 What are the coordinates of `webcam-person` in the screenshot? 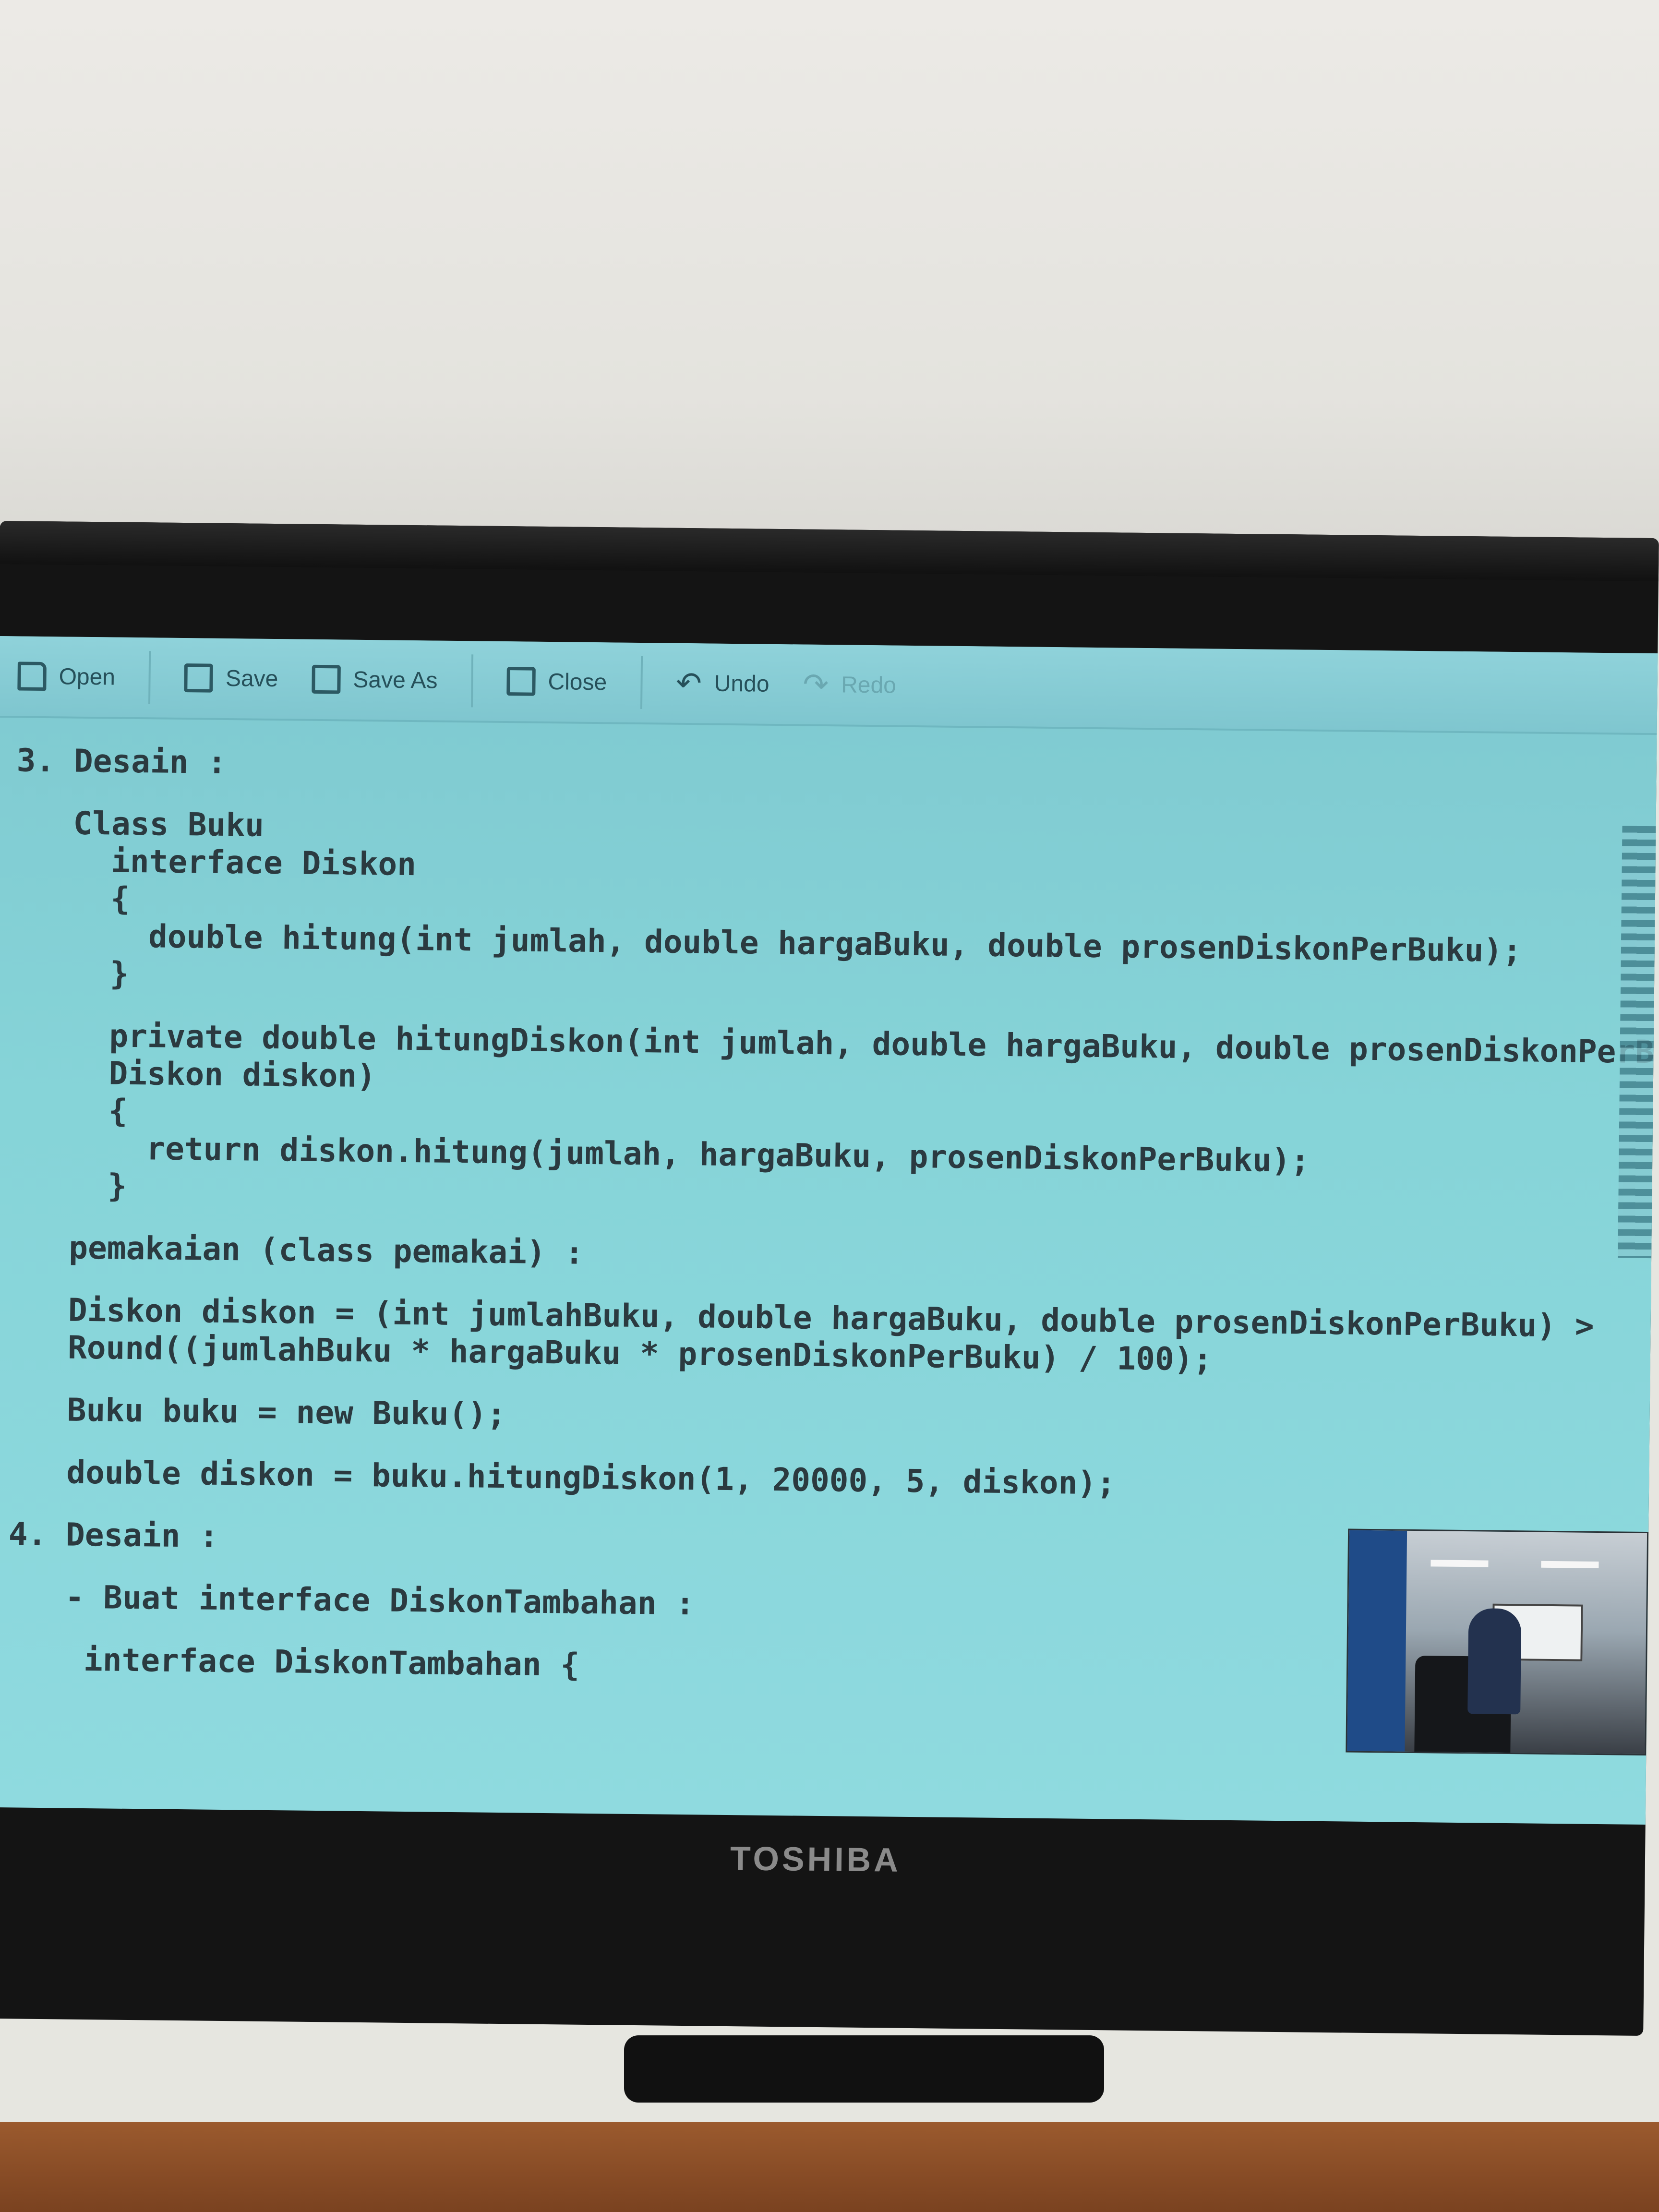 It's located at (1495, 1661).